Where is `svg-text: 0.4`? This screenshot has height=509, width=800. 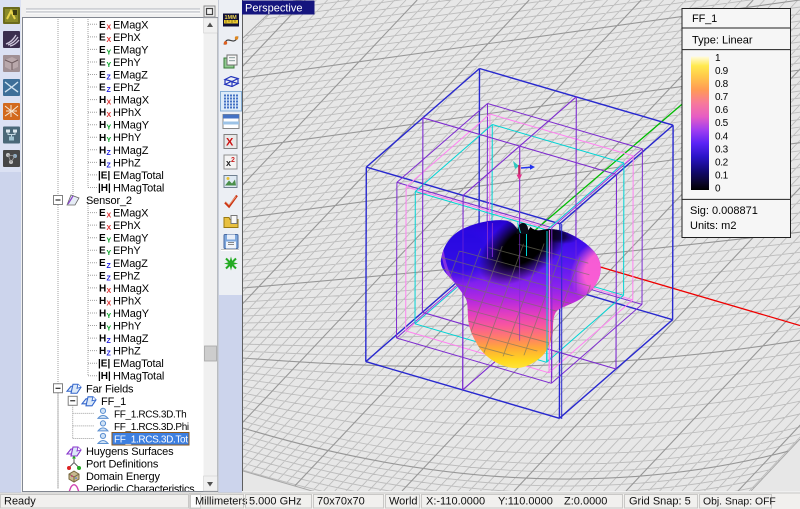 svg-text: 0.4 is located at coordinates (722, 136).